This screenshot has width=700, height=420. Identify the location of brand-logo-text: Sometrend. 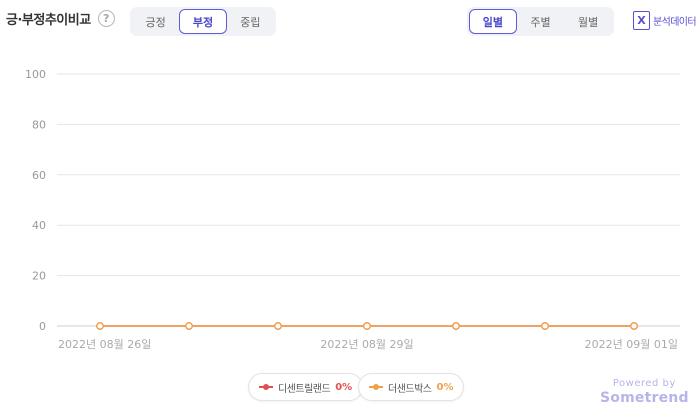
(644, 398).